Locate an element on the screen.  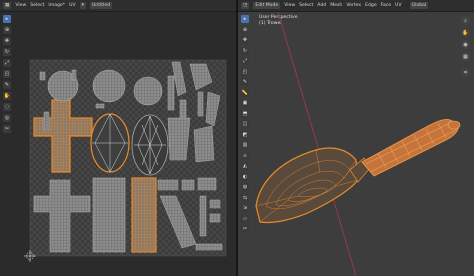
uv-island-rect is located at coordinates (109, 215).